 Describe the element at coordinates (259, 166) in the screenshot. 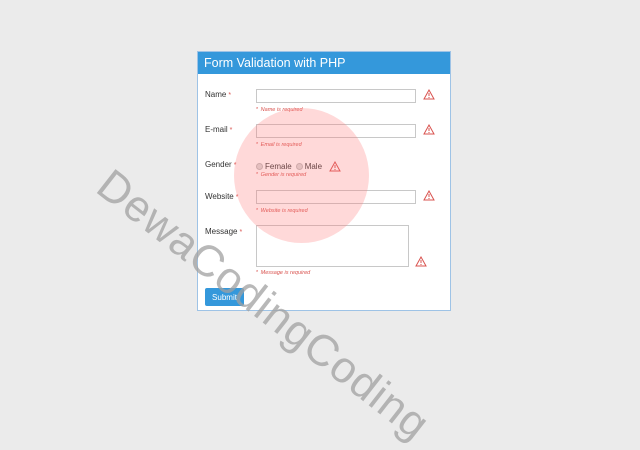

I see `gender-female-radio` at that location.